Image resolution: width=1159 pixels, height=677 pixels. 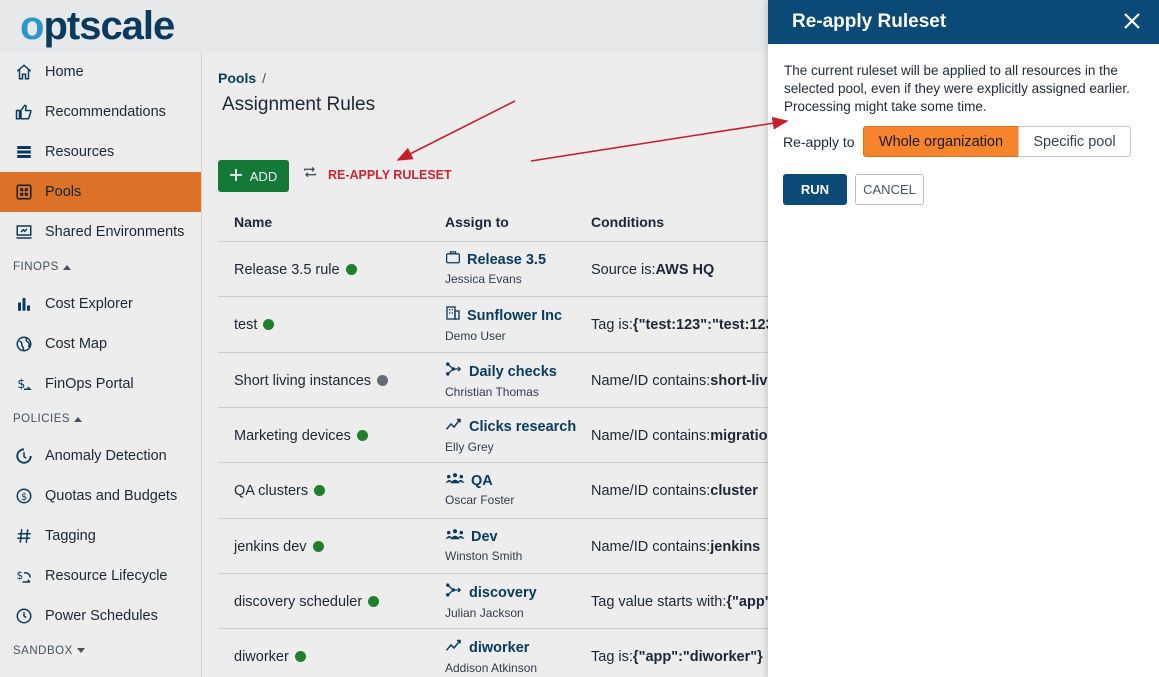 I want to click on section-sandbox: SANDBOX, so click(x=49, y=651).